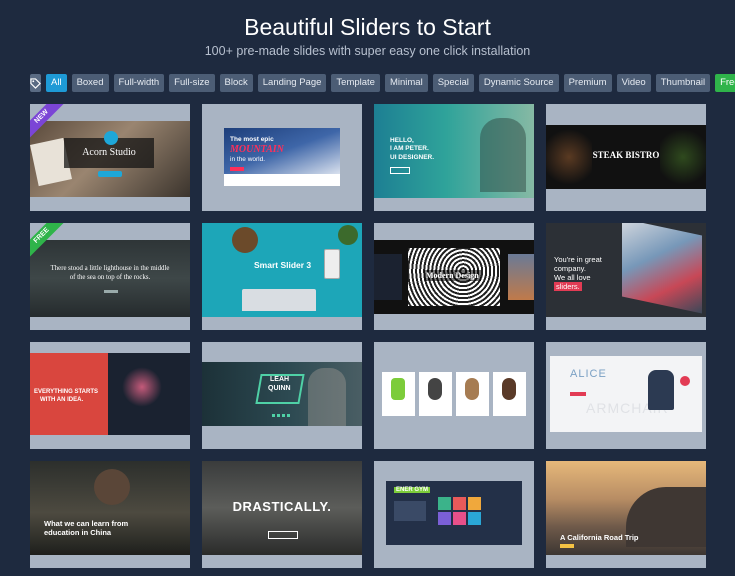 The width and height of the screenshot is (735, 576). I want to click on chair-image, so click(661, 390).